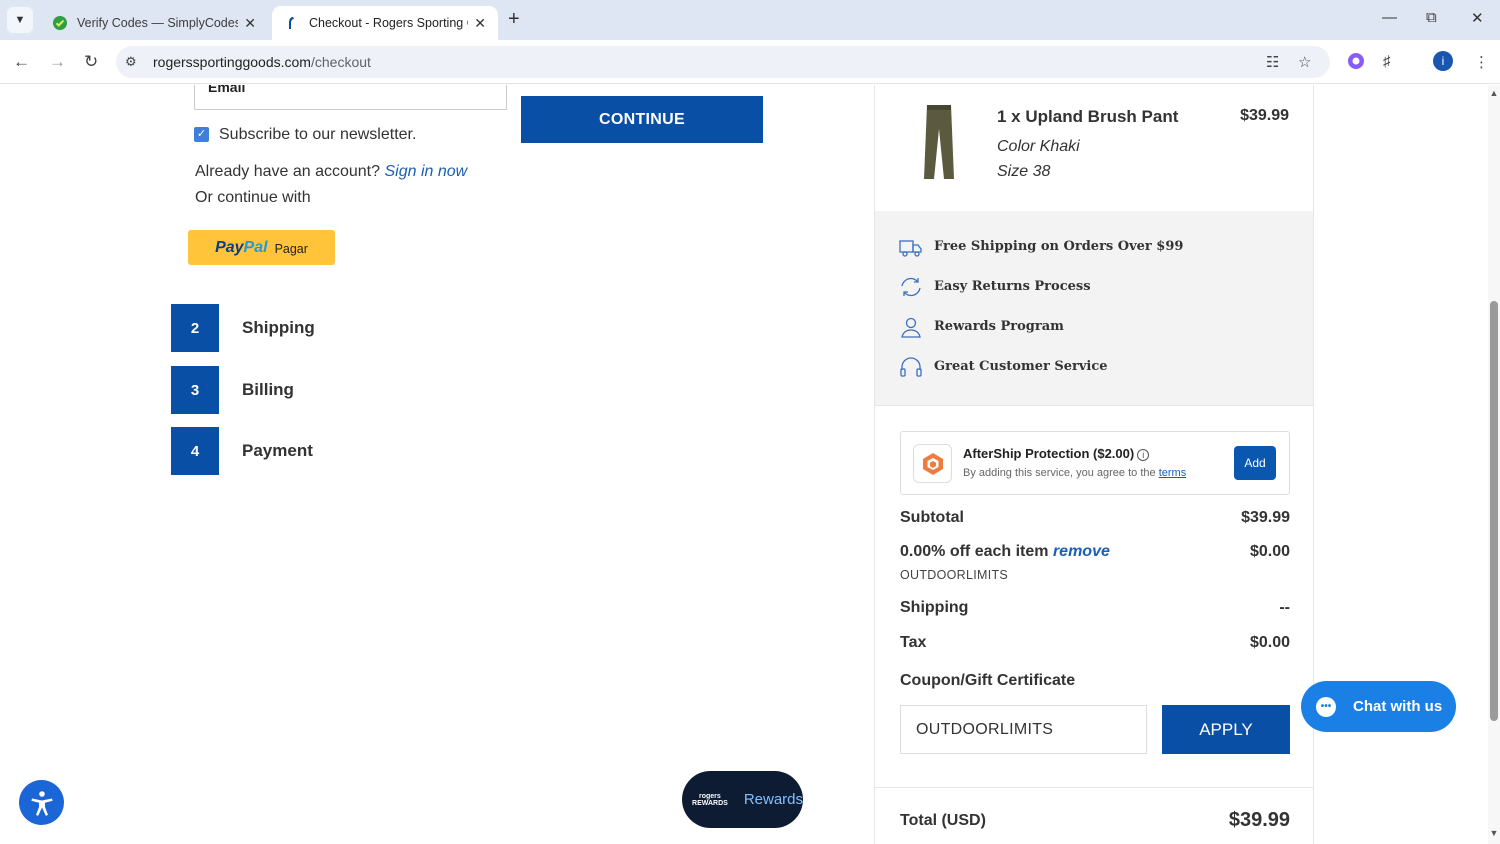 This screenshot has height=844, width=1500. Describe the element at coordinates (1021, 366) in the screenshot. I see `perk-label: Great Customer Service` at that location.